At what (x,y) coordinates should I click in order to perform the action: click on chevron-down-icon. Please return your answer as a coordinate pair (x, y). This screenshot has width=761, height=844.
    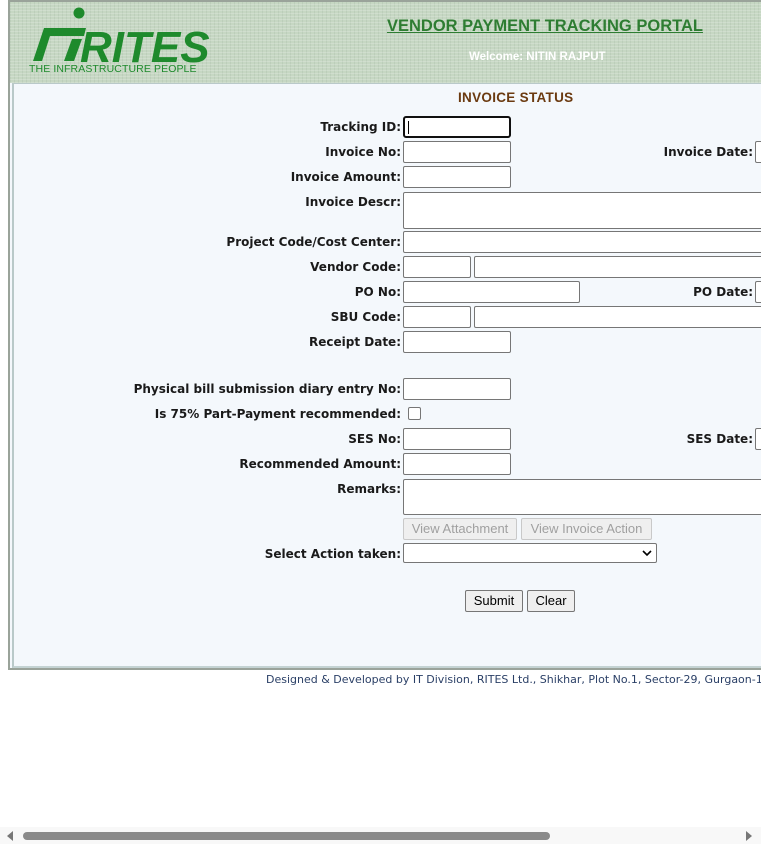
    Looking at the image, I should click on (647, 553).